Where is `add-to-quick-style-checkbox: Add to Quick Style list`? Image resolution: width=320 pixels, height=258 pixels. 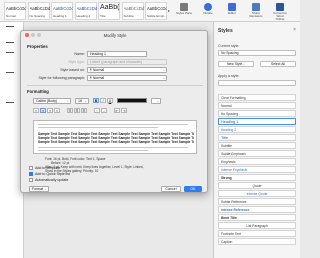
add-to-quick-style-checkbox: Add to Quick Style list is located at coordinates (49, 173).